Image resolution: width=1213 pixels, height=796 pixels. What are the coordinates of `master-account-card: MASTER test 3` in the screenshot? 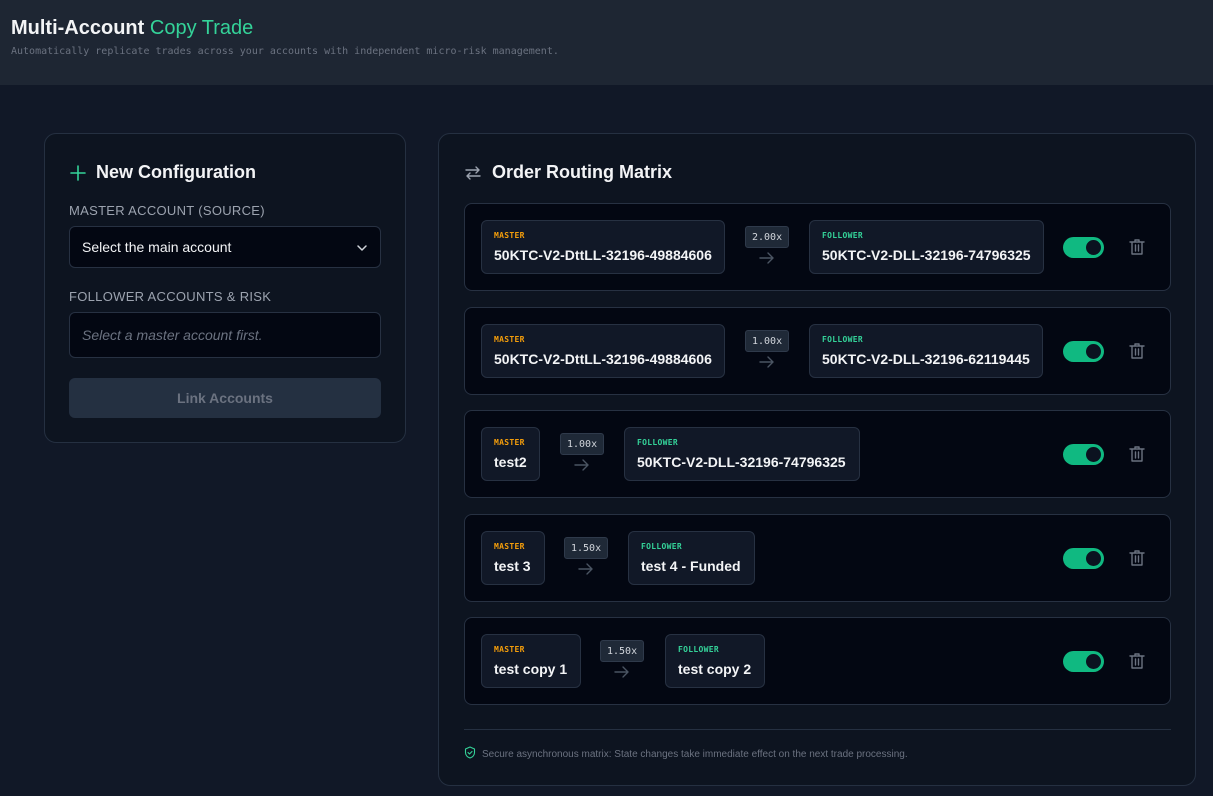 It's located at (513, 558).